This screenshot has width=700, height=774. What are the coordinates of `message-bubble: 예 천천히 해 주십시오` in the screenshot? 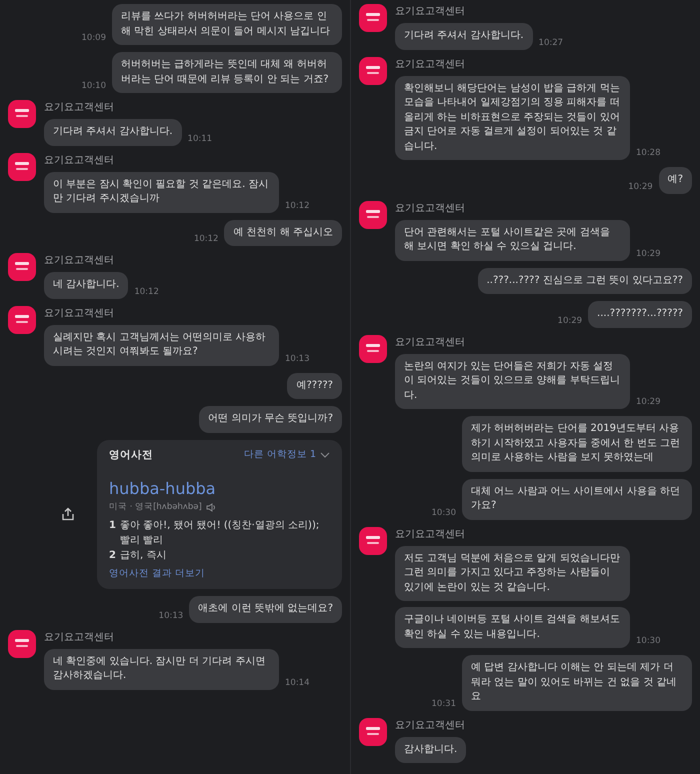 It's located at (283, 233).